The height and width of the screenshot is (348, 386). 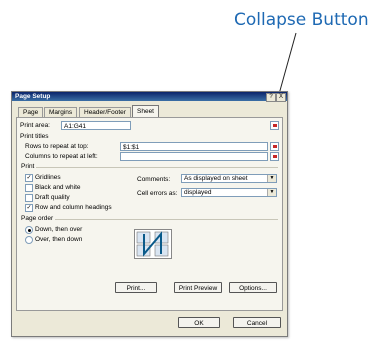 I want to click on over-then-down-radio, so click(x=29, y=240).